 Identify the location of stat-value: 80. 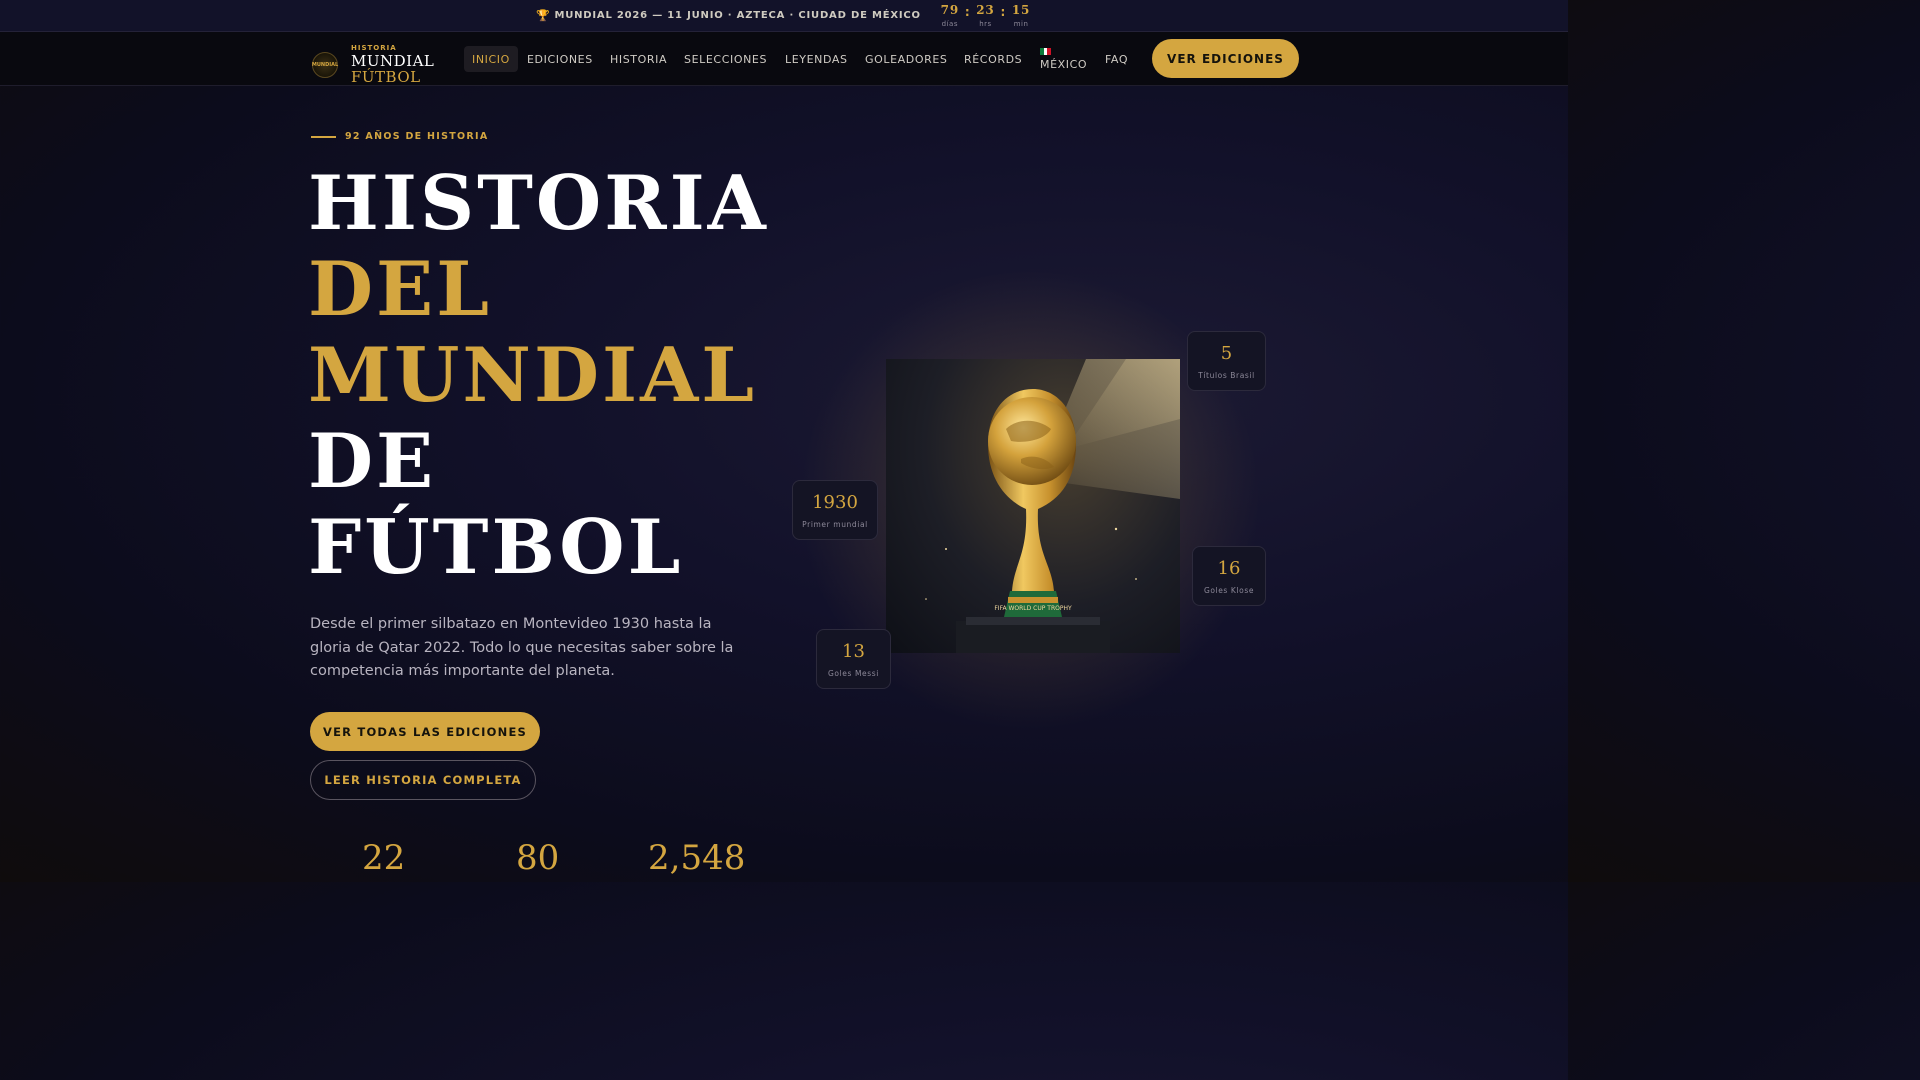
(538, 858).